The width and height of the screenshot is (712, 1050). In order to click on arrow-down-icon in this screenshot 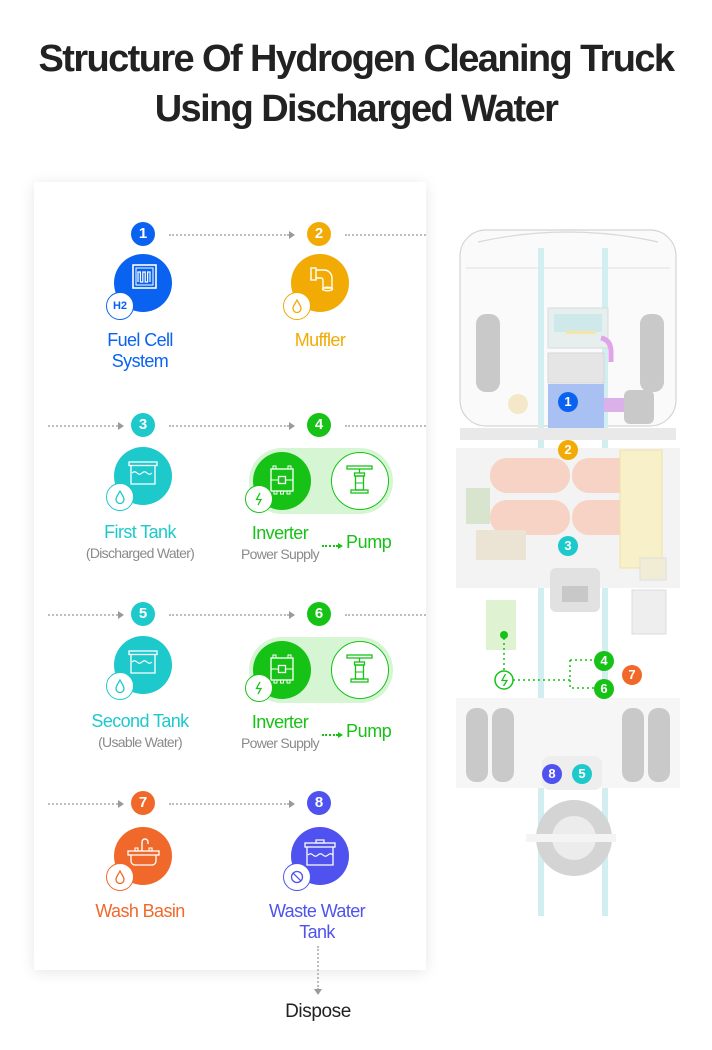, I will do `click(318, 992)`.